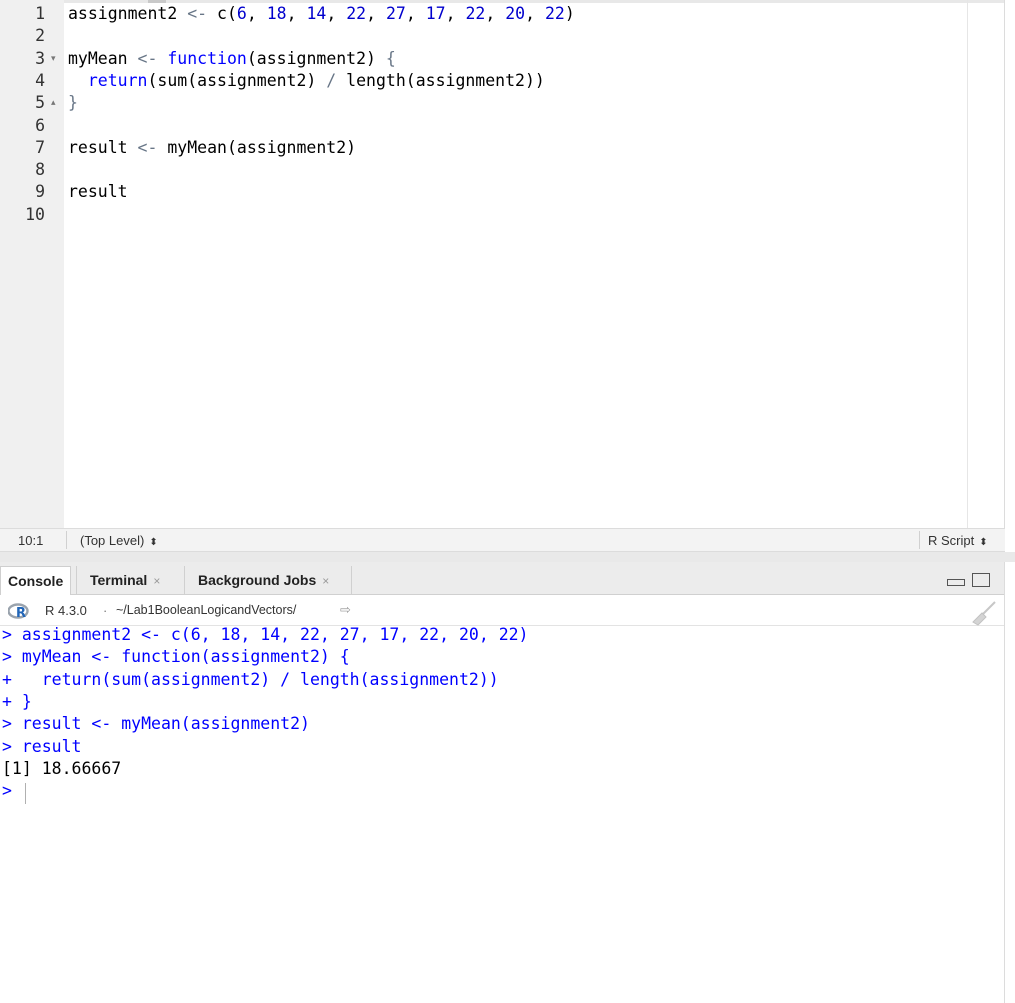 This screenshot has width=1015, height=1003. What do you see at coordinates (53, 59) in the screenshot?
I see `fold-collapse-icon: ▾` at bounding box center [53, 59].